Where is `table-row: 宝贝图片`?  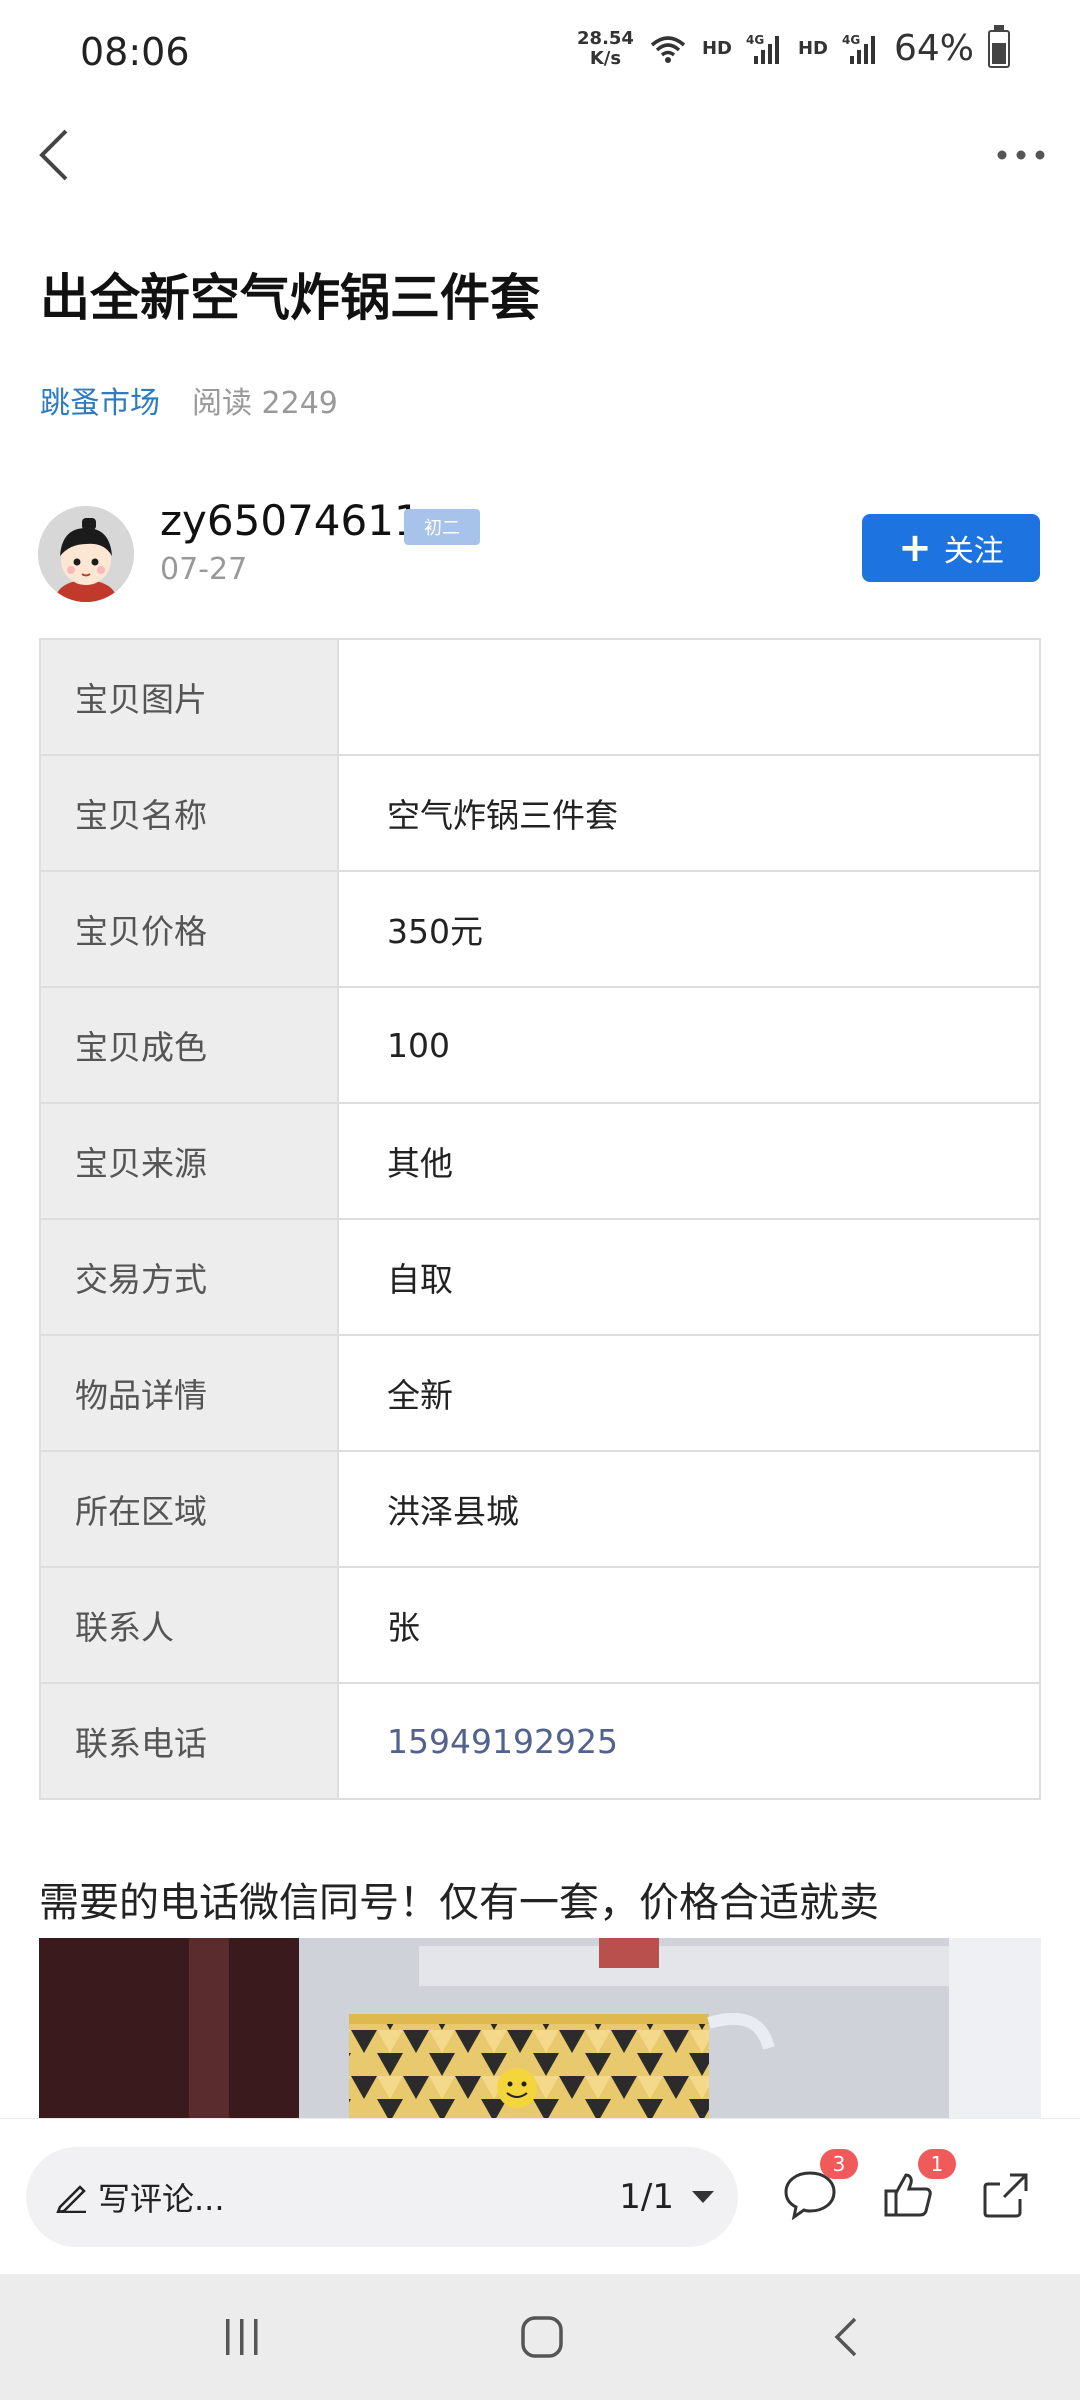
table-row: 宝贝图片 is located at coordinates (540, 697).